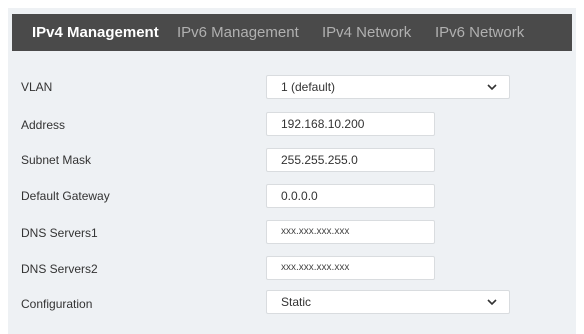 The width and height of the screenshot is (584, 334). I want to click on vlan-select-value: 1 (default), so click(308, 87).